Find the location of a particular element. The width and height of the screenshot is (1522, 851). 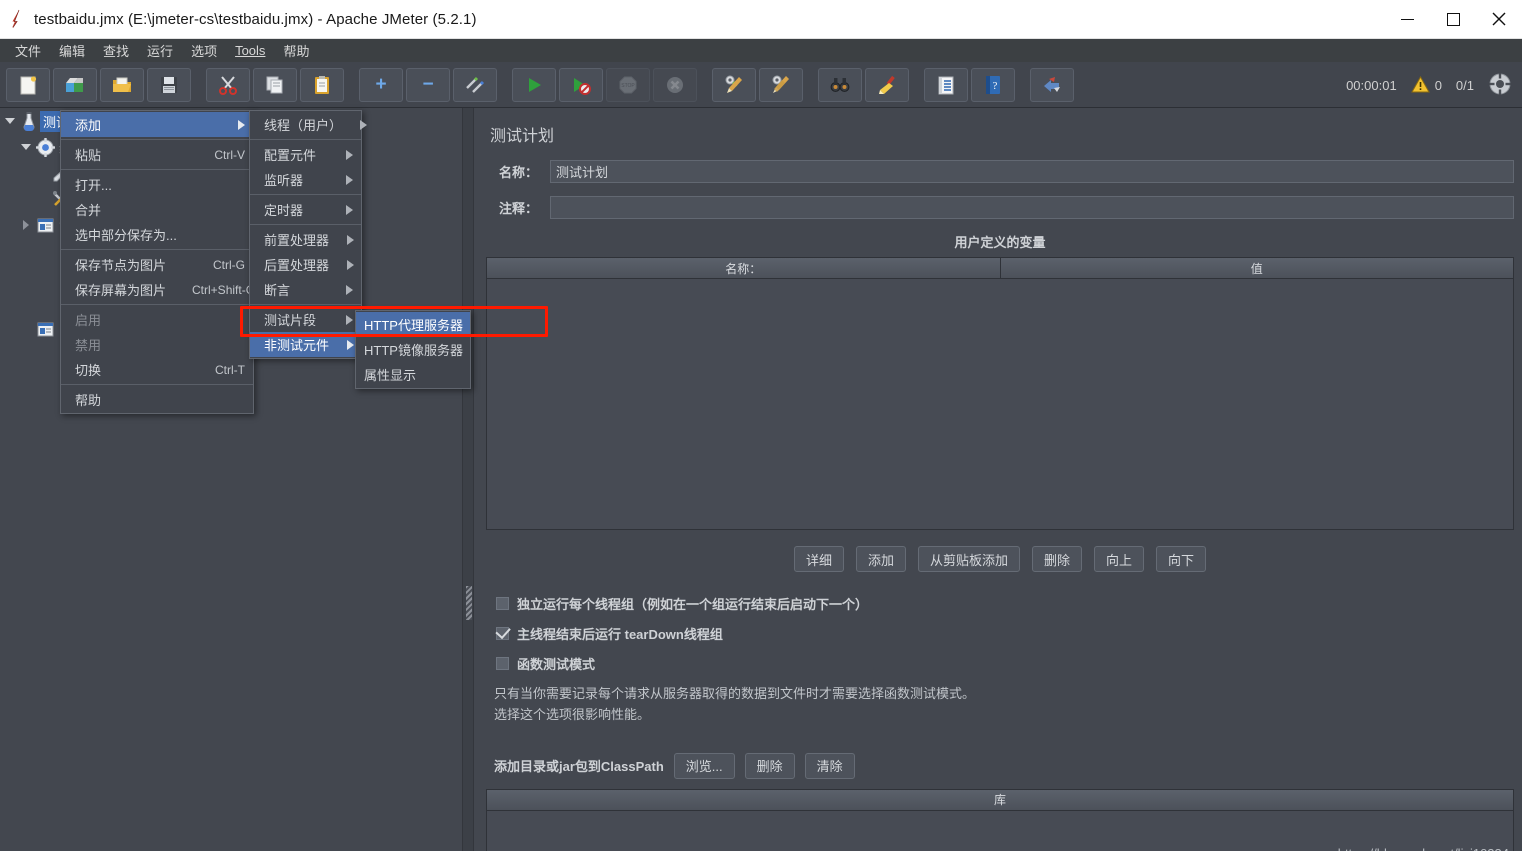

classpath-clear-button: 清除 is located at coordinates (829, 765).